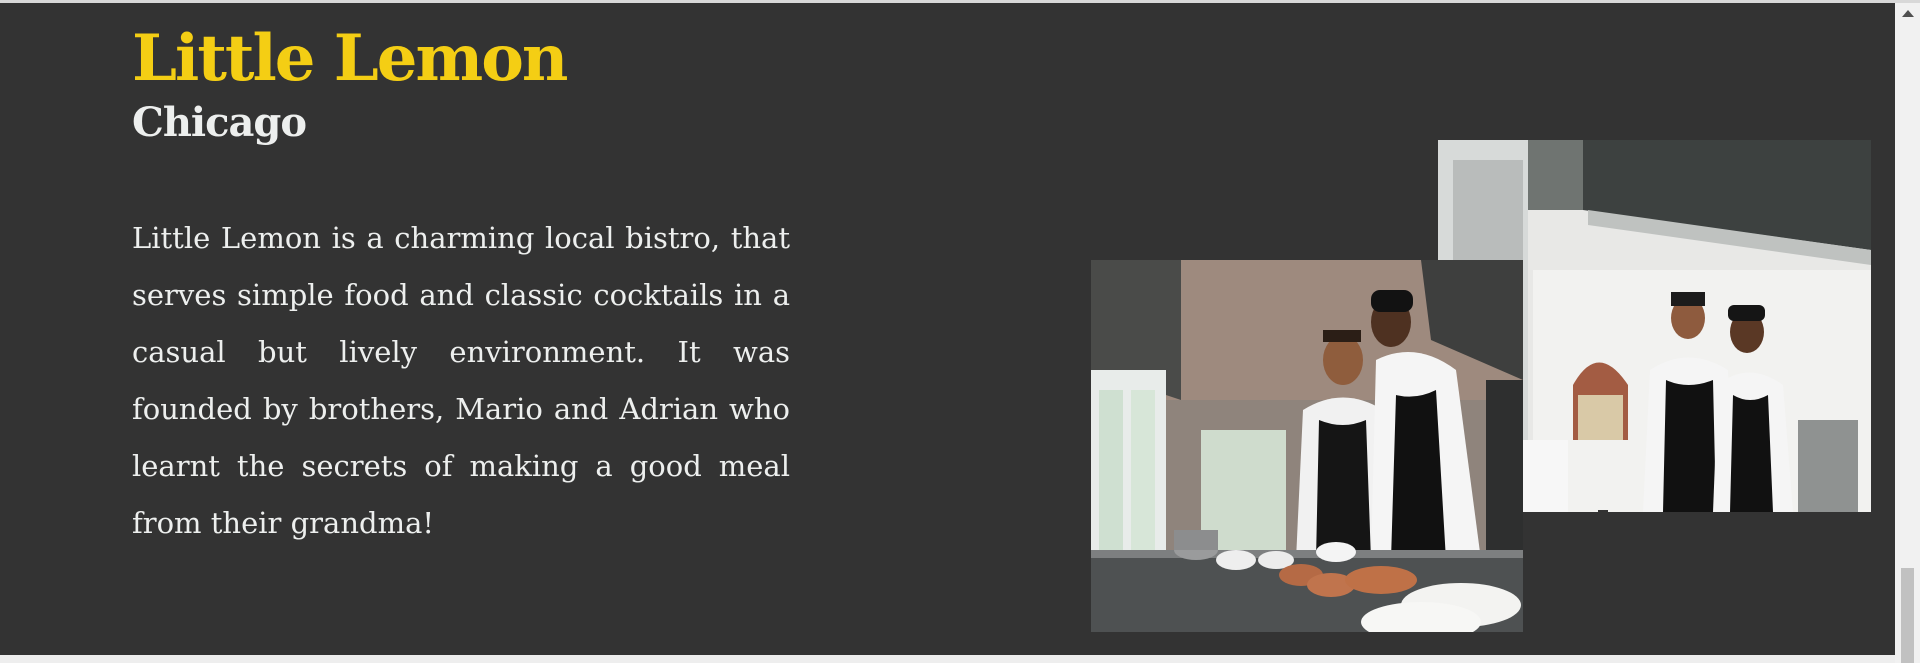  What do you see at coordinates (350, 58) in the screenshot?
I see `restaurant-title: Little Lemon` at bounding box center [350, 58].